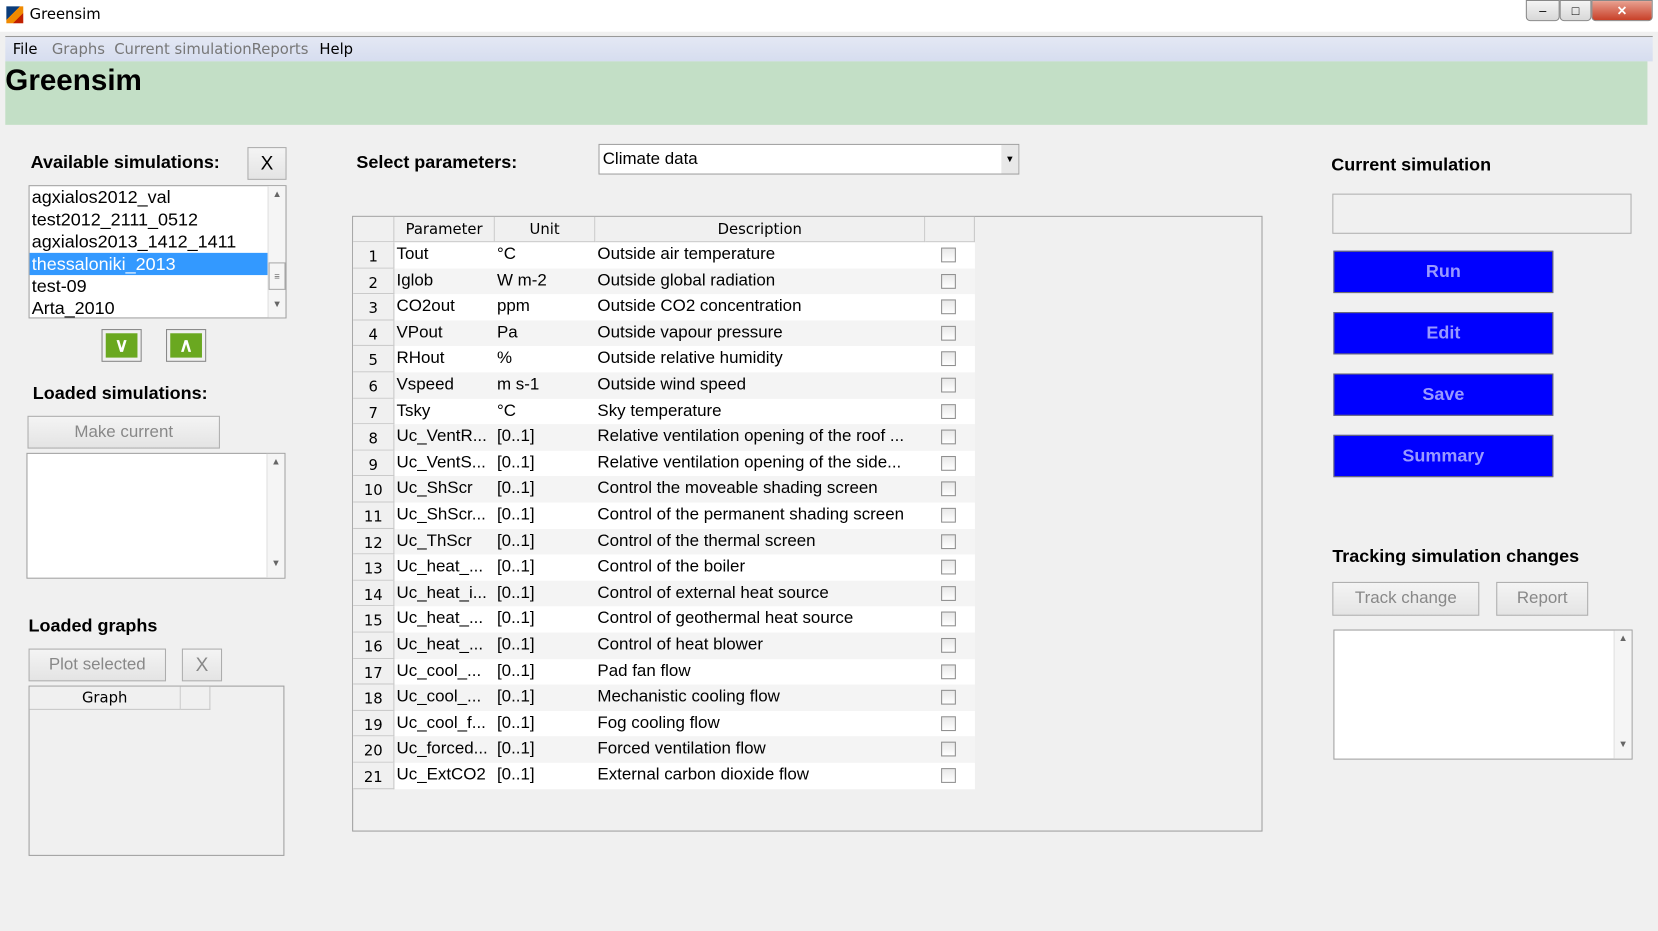  I want to click on table-row: 4 VPout Pa Outside vapour pressure, so click(664, 333).